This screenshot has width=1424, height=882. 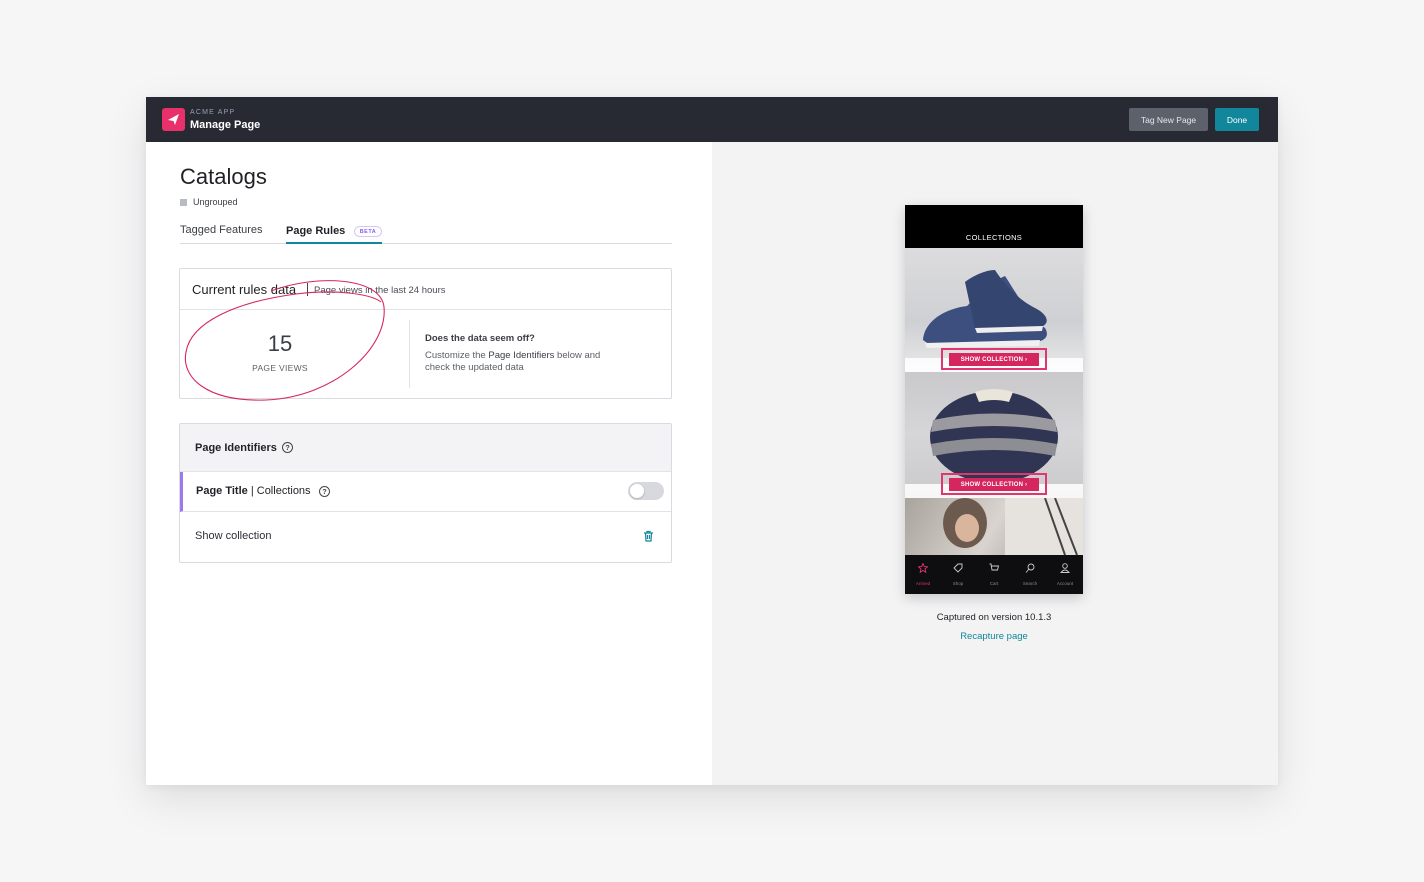 What do you see at coordinates (994, 636) in the screenshot?
I see `recapture-page-link: Recapture page` at bounding box center [994, 636].